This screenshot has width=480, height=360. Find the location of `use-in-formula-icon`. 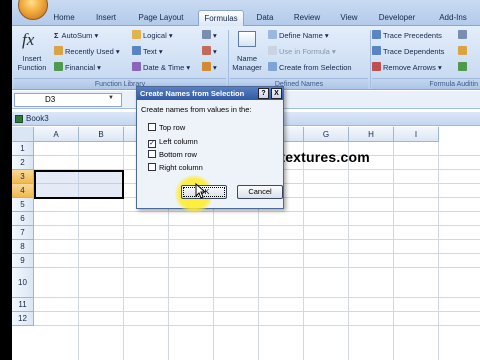

use-in-formula-icon is located at coordinates (272, 50).